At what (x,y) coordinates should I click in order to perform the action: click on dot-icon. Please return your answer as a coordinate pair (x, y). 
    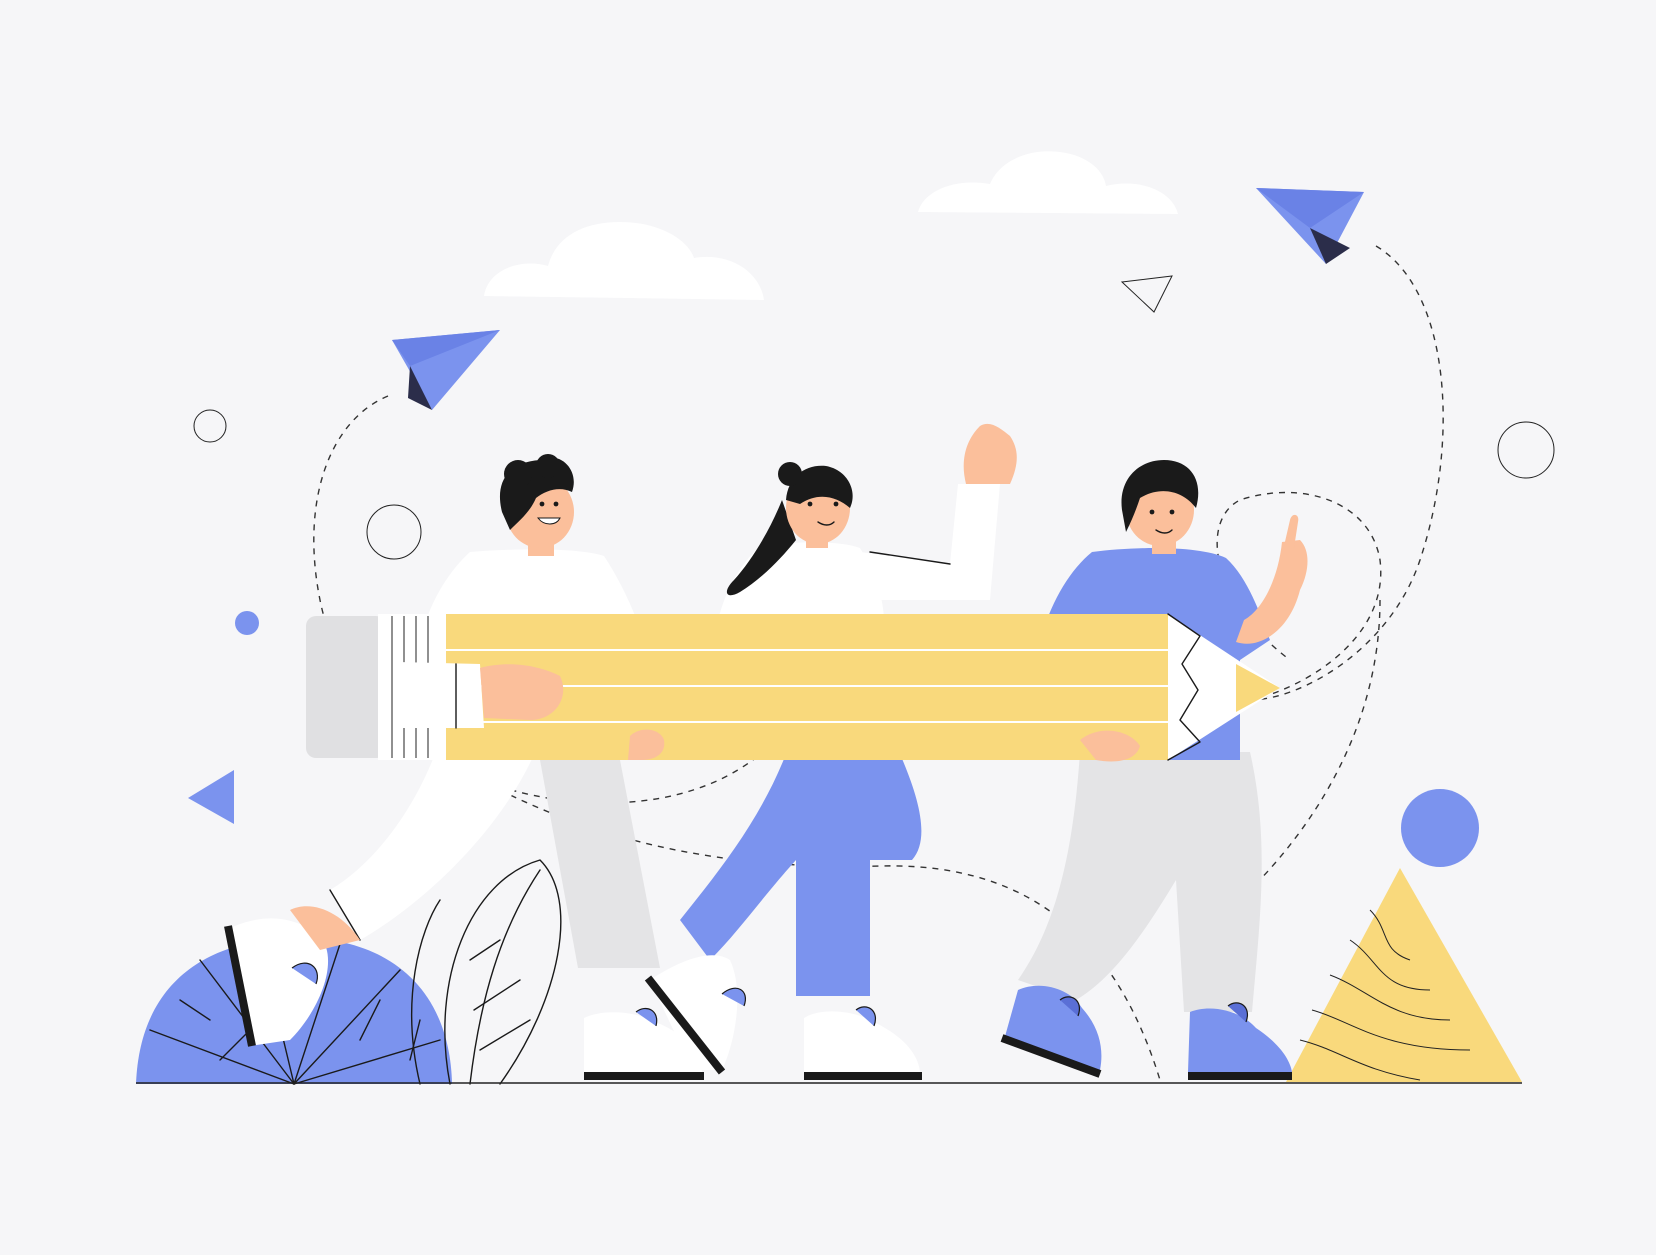
    Looking at the image, I should click on (247, 623).